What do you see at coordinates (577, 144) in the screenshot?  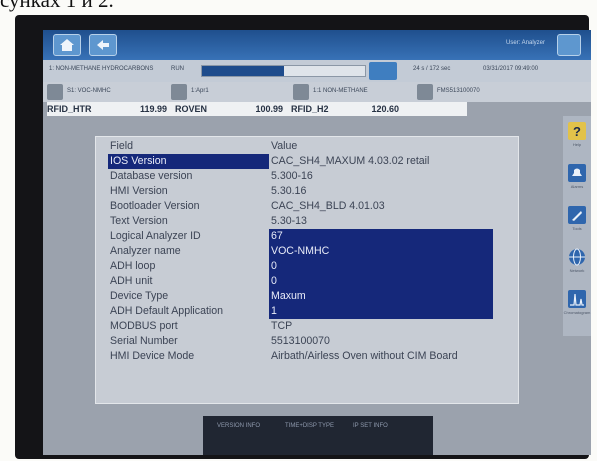 I see `sidebar-item-label: Help` at bounding box center [577, 144].